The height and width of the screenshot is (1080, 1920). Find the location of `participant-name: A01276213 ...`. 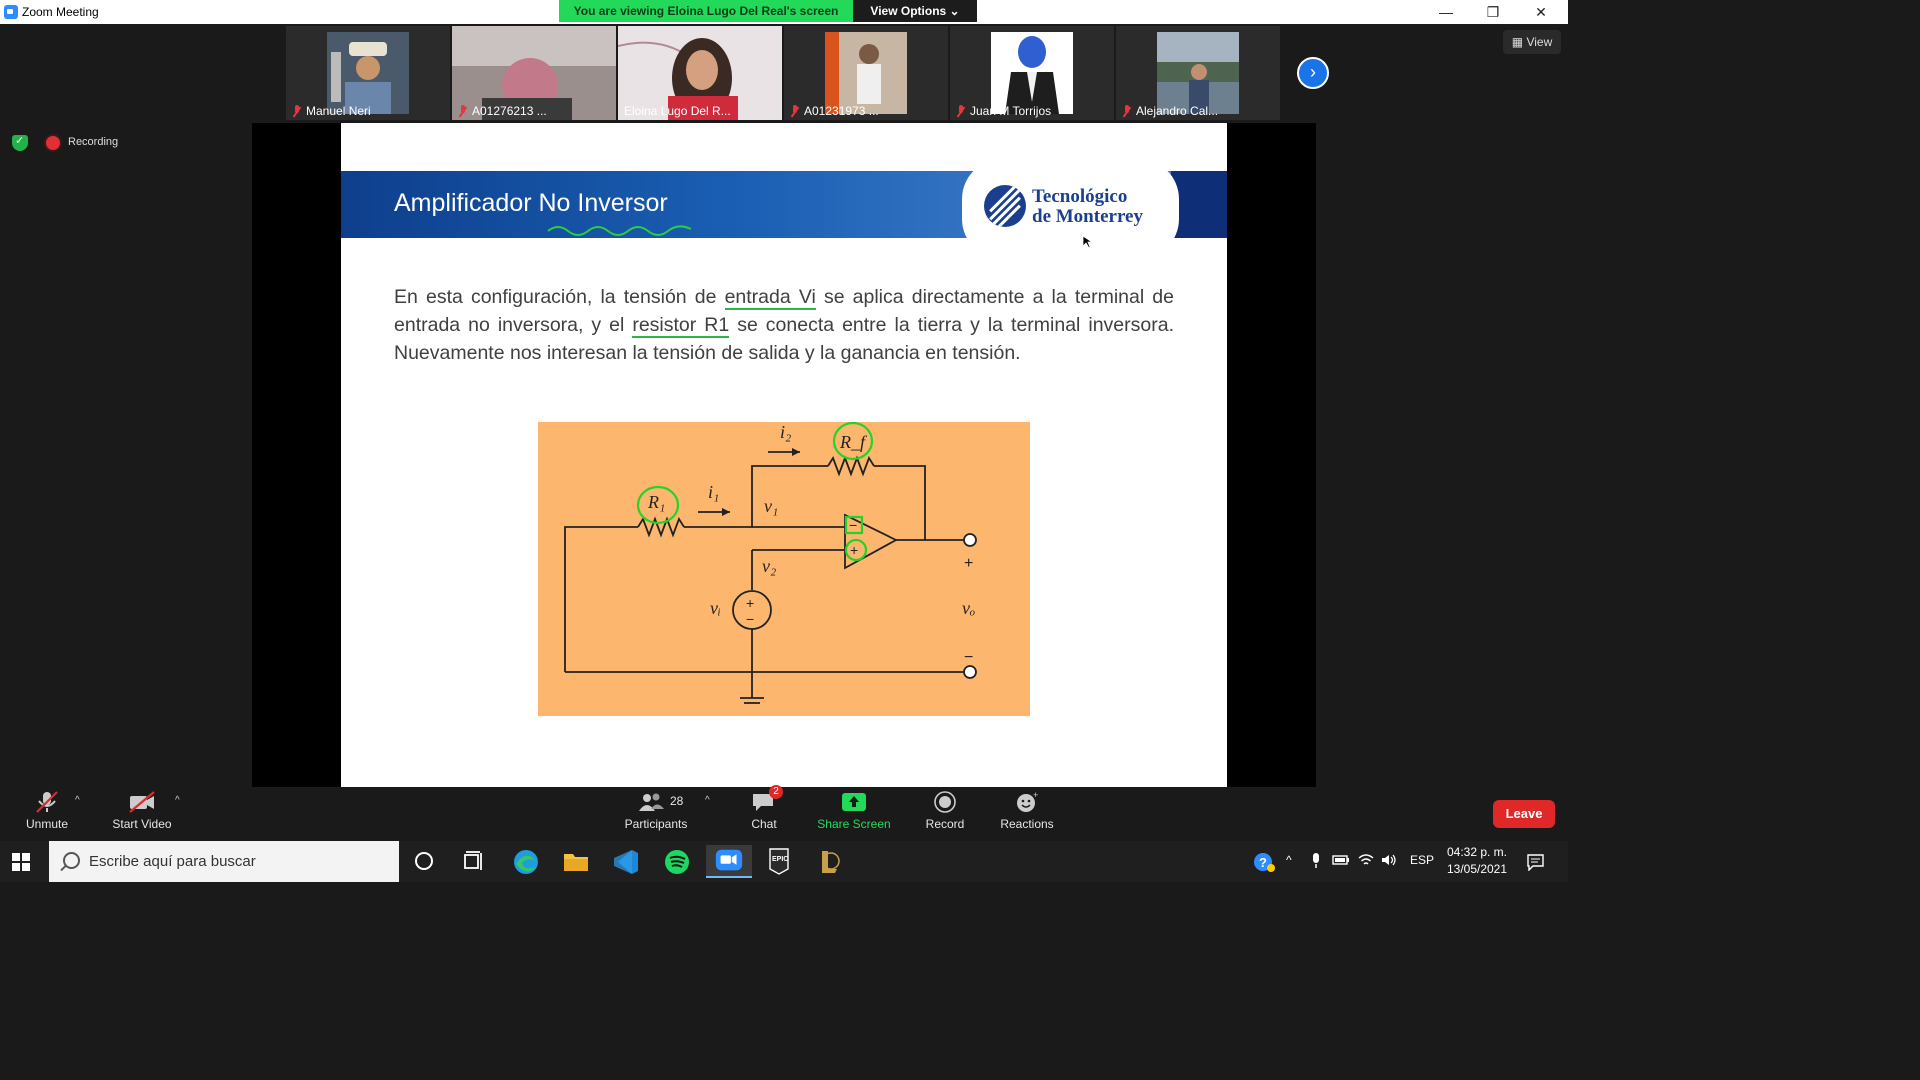

participant-name: A01276213 ... is located at coordinates (509, 111).